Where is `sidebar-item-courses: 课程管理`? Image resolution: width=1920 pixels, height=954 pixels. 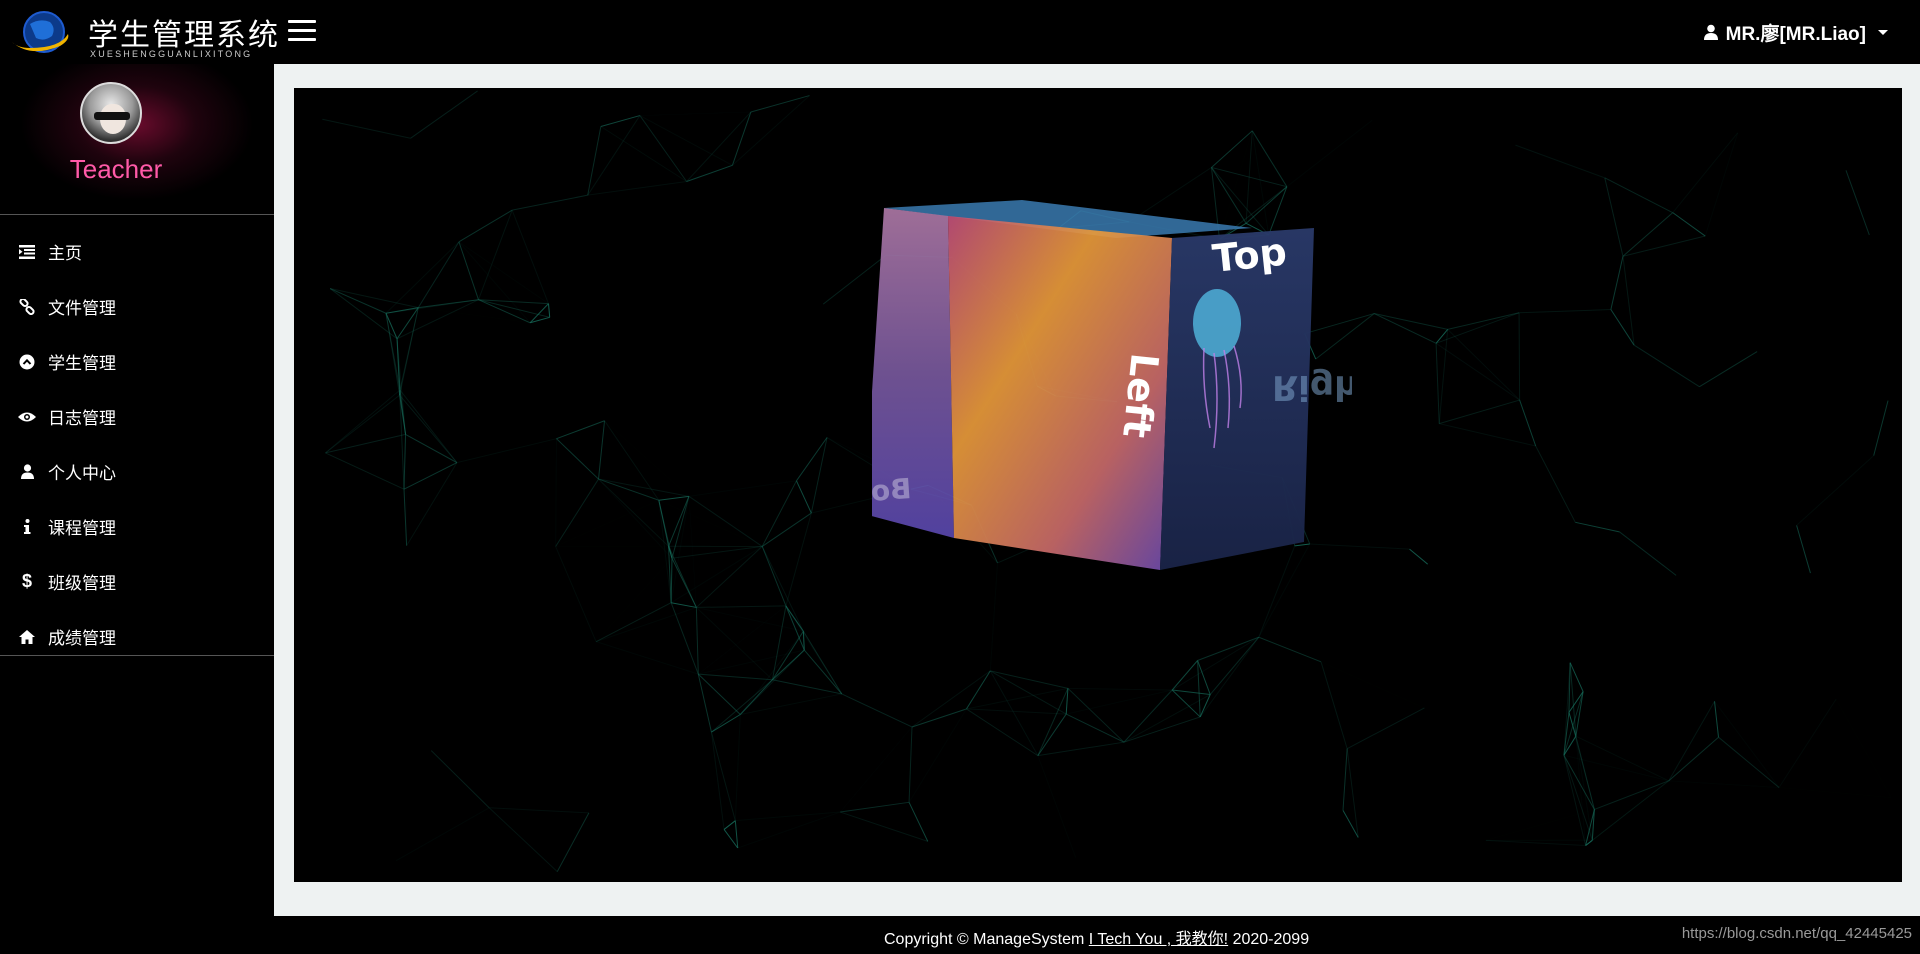 sidebar-item-courses: 课程管理 is located at coordinates (137, 526).